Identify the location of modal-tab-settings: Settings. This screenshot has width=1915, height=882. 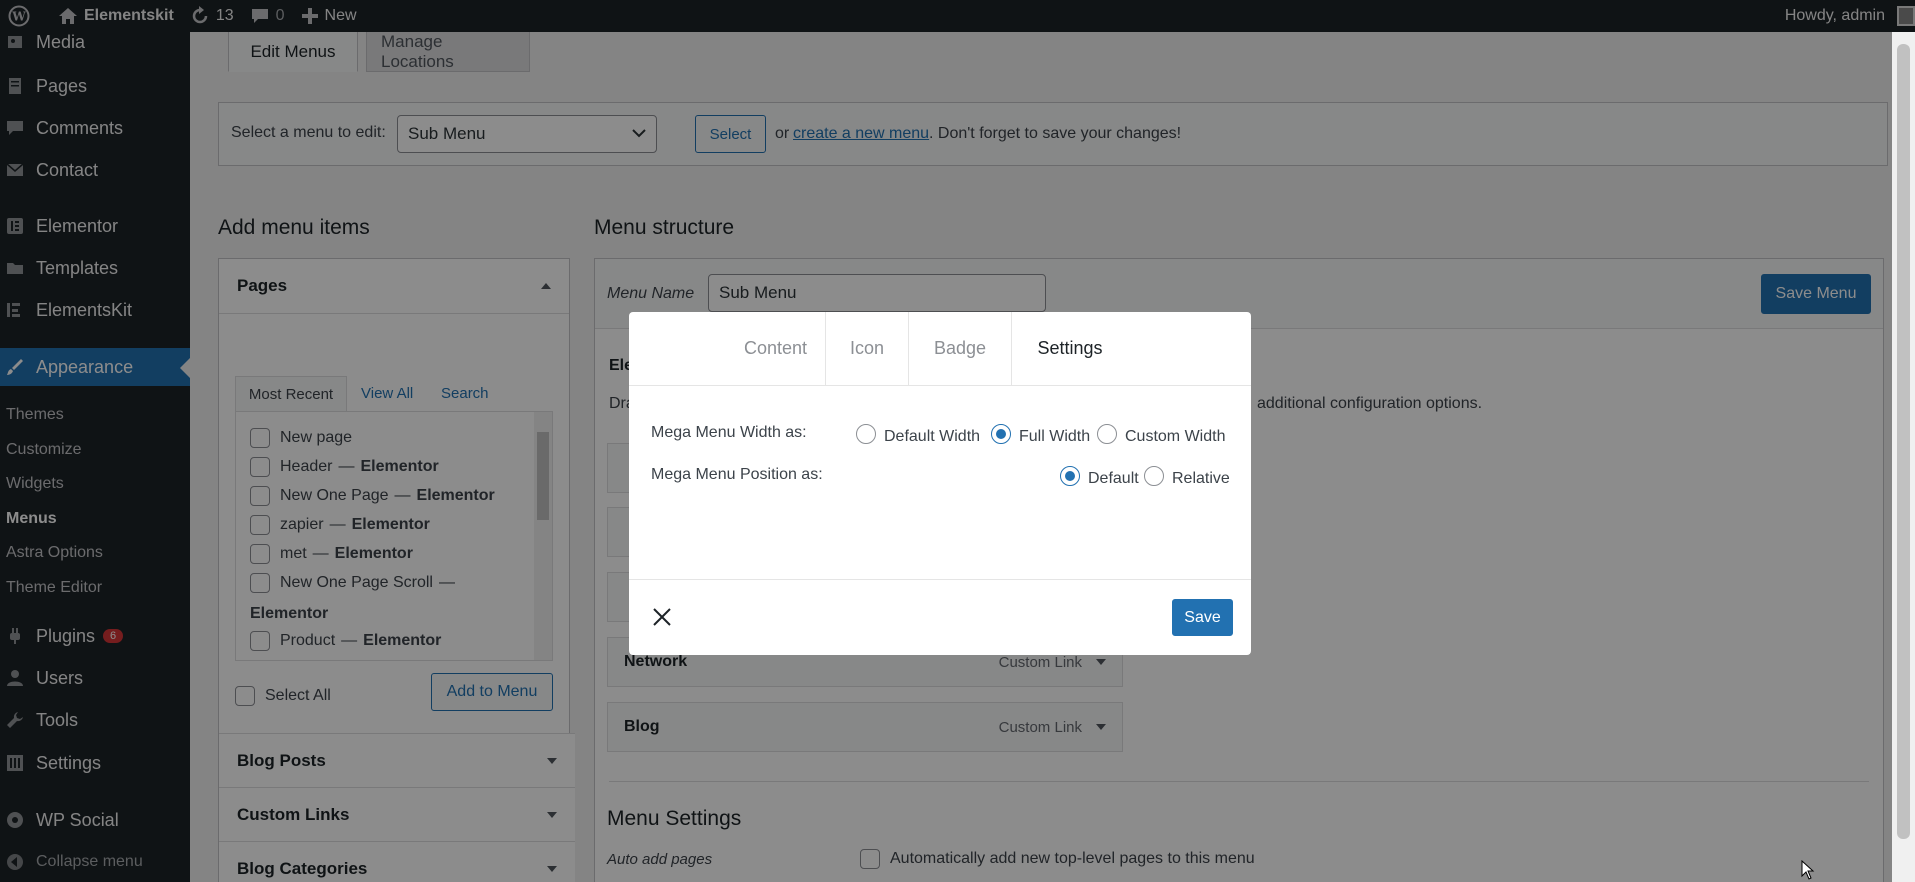
(1070, 348).